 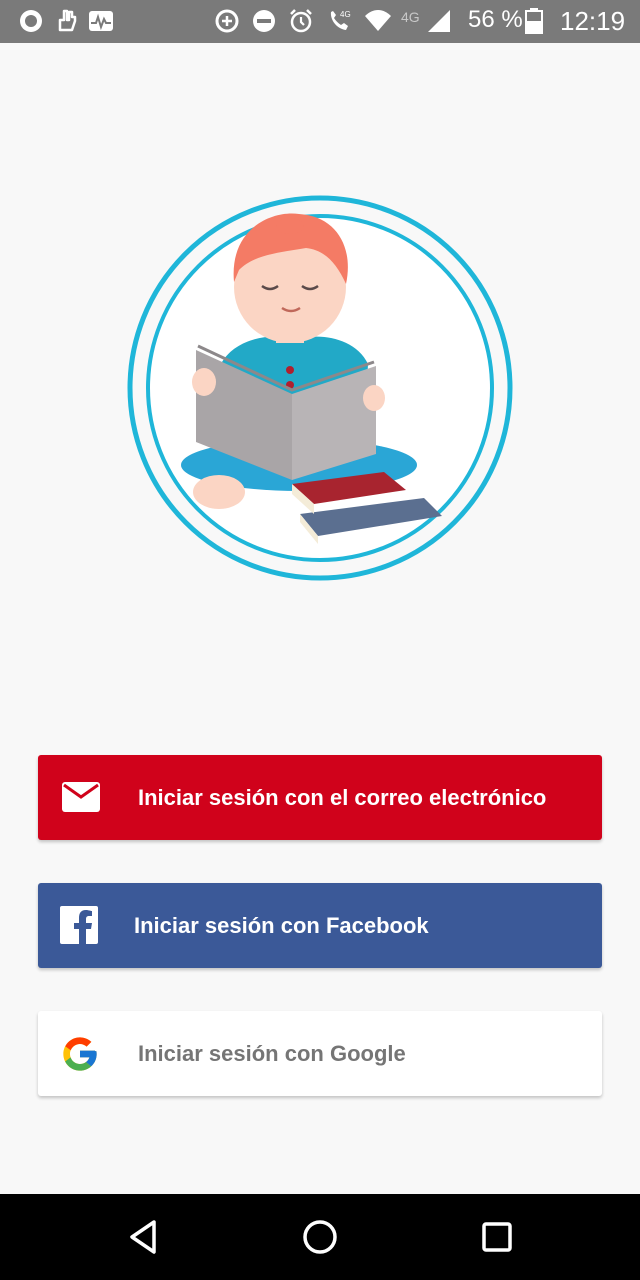 What do you see at coordinates (101, 21) in the screenshot?
I see `activity-icon` at bounding box center [101, 21].